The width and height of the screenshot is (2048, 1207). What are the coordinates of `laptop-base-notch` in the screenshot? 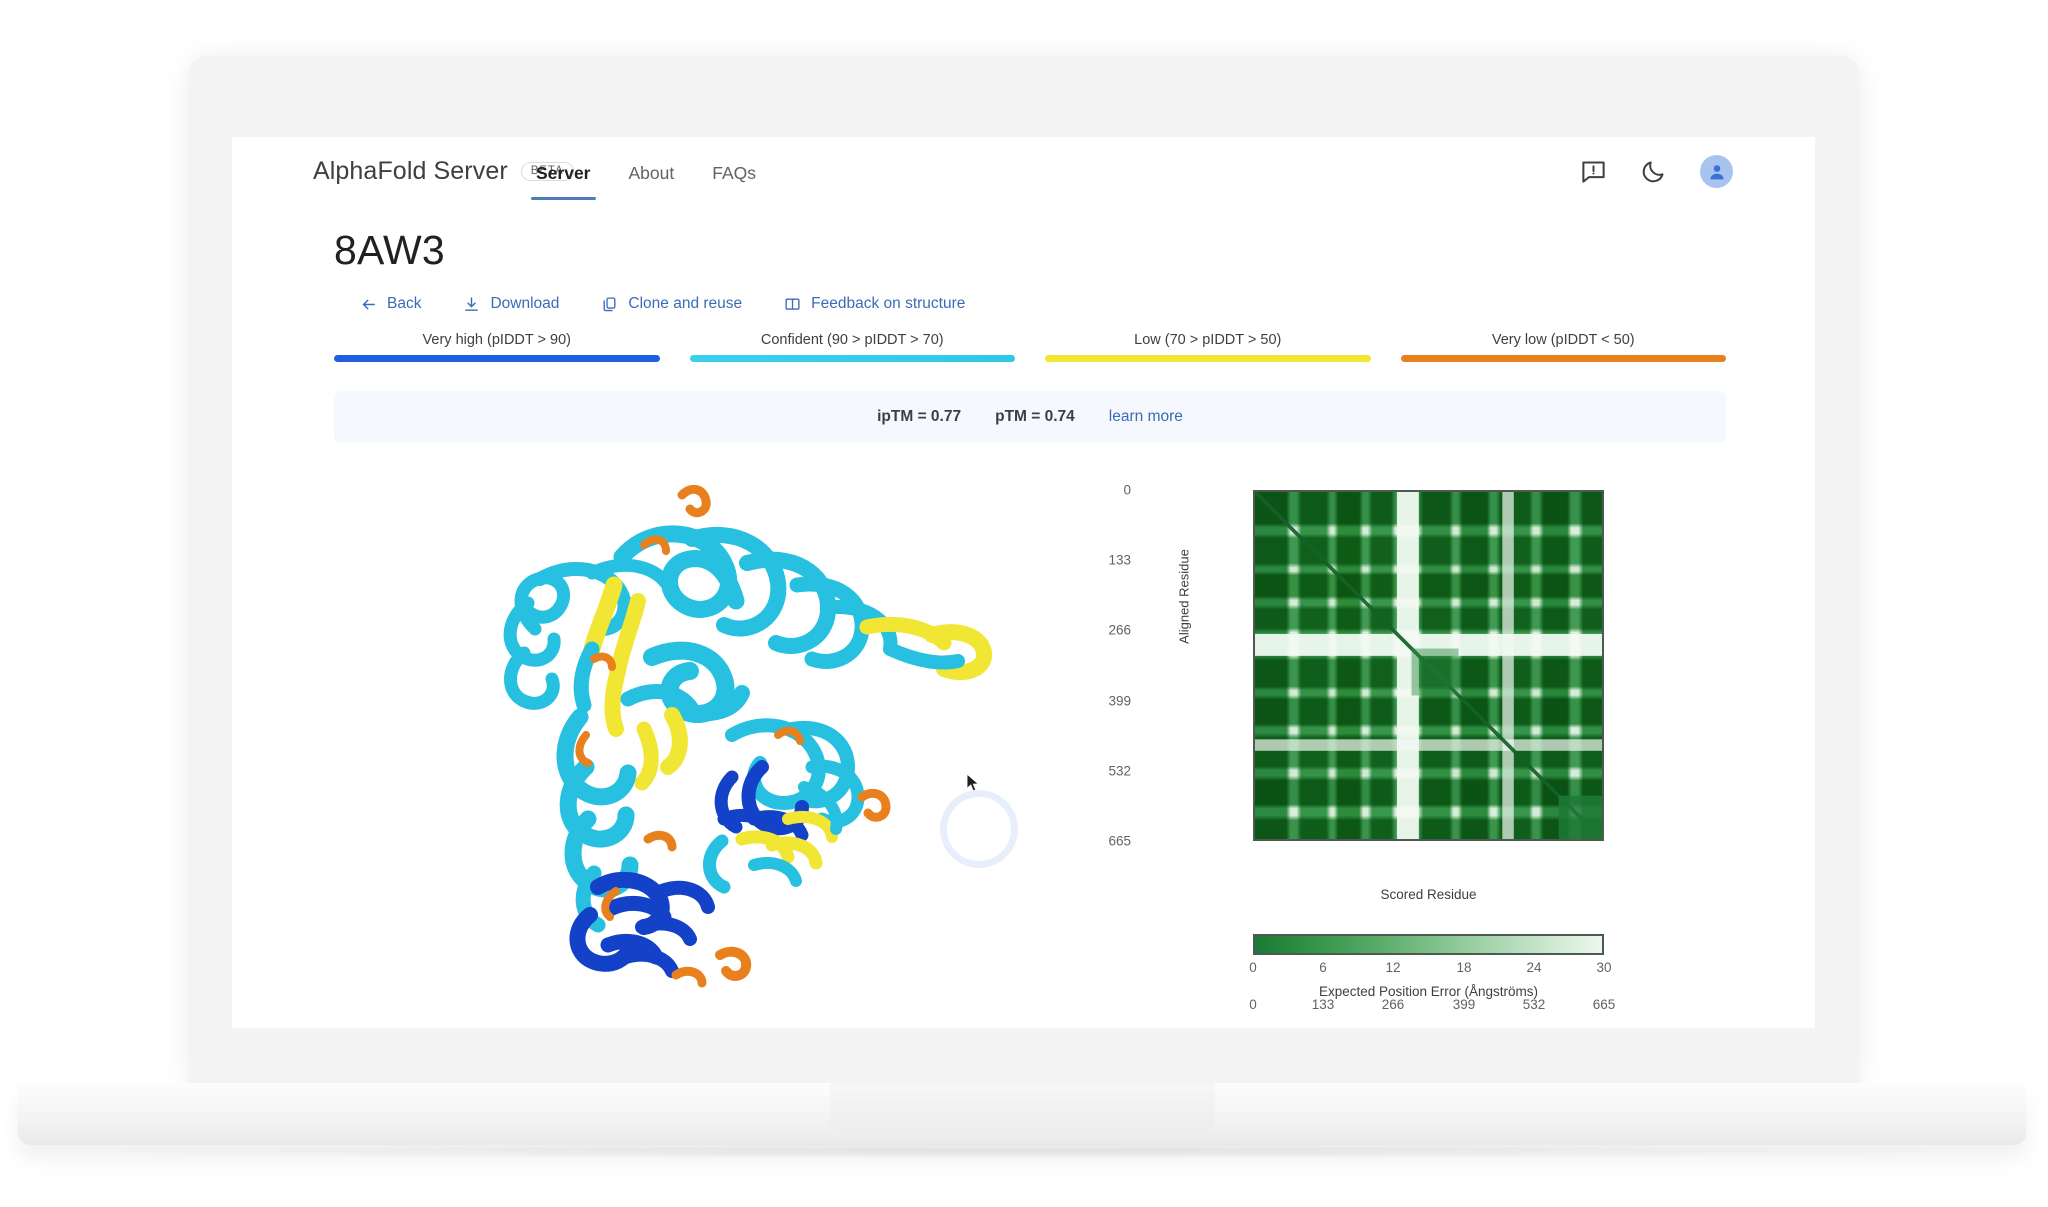 It's located at (1022, 1106).